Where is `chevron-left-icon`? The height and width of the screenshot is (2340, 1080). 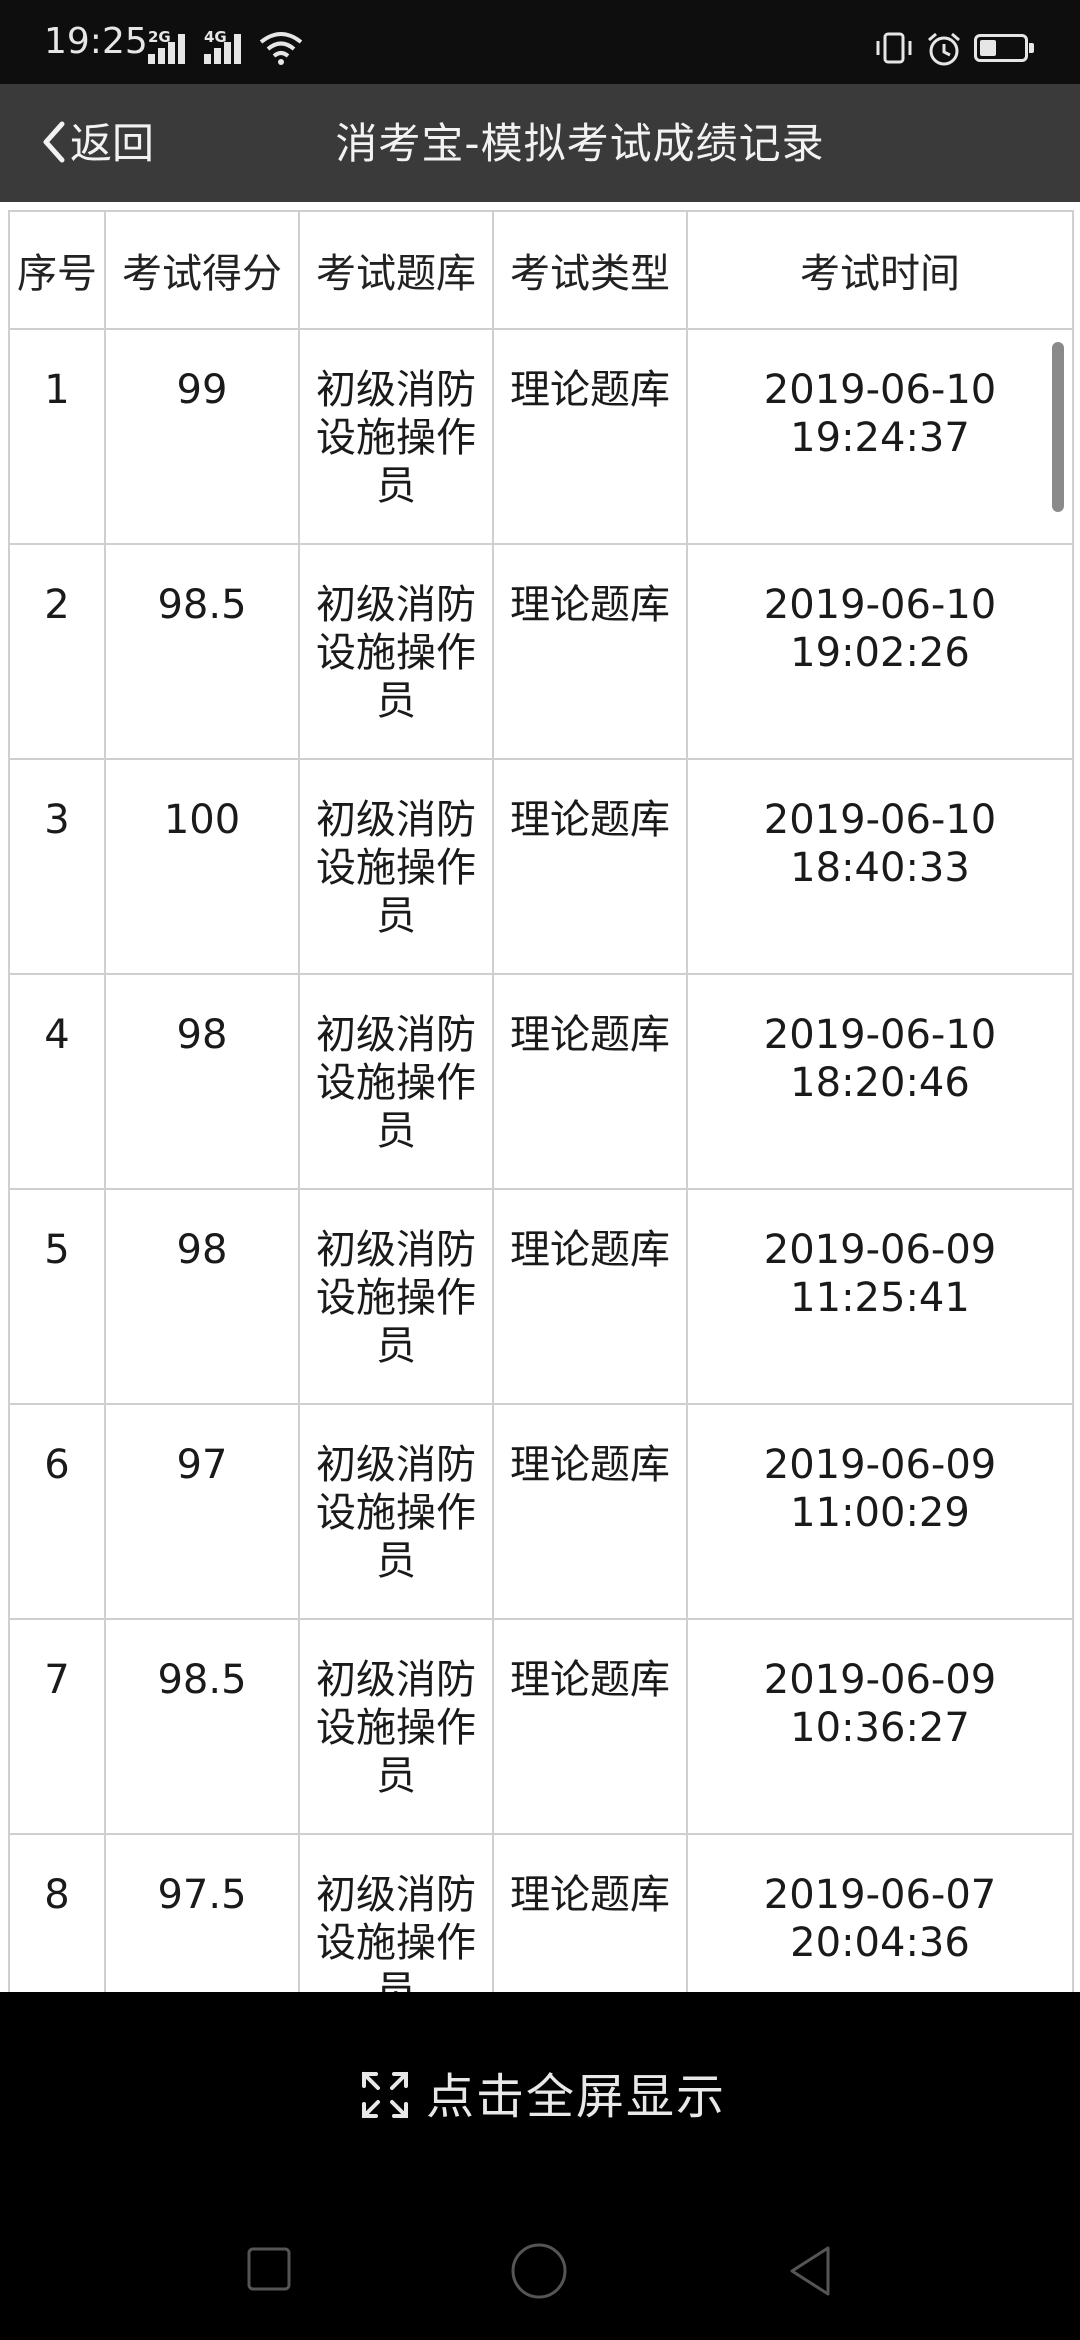
chevron-left-icon is located at coordinates (53, 144).